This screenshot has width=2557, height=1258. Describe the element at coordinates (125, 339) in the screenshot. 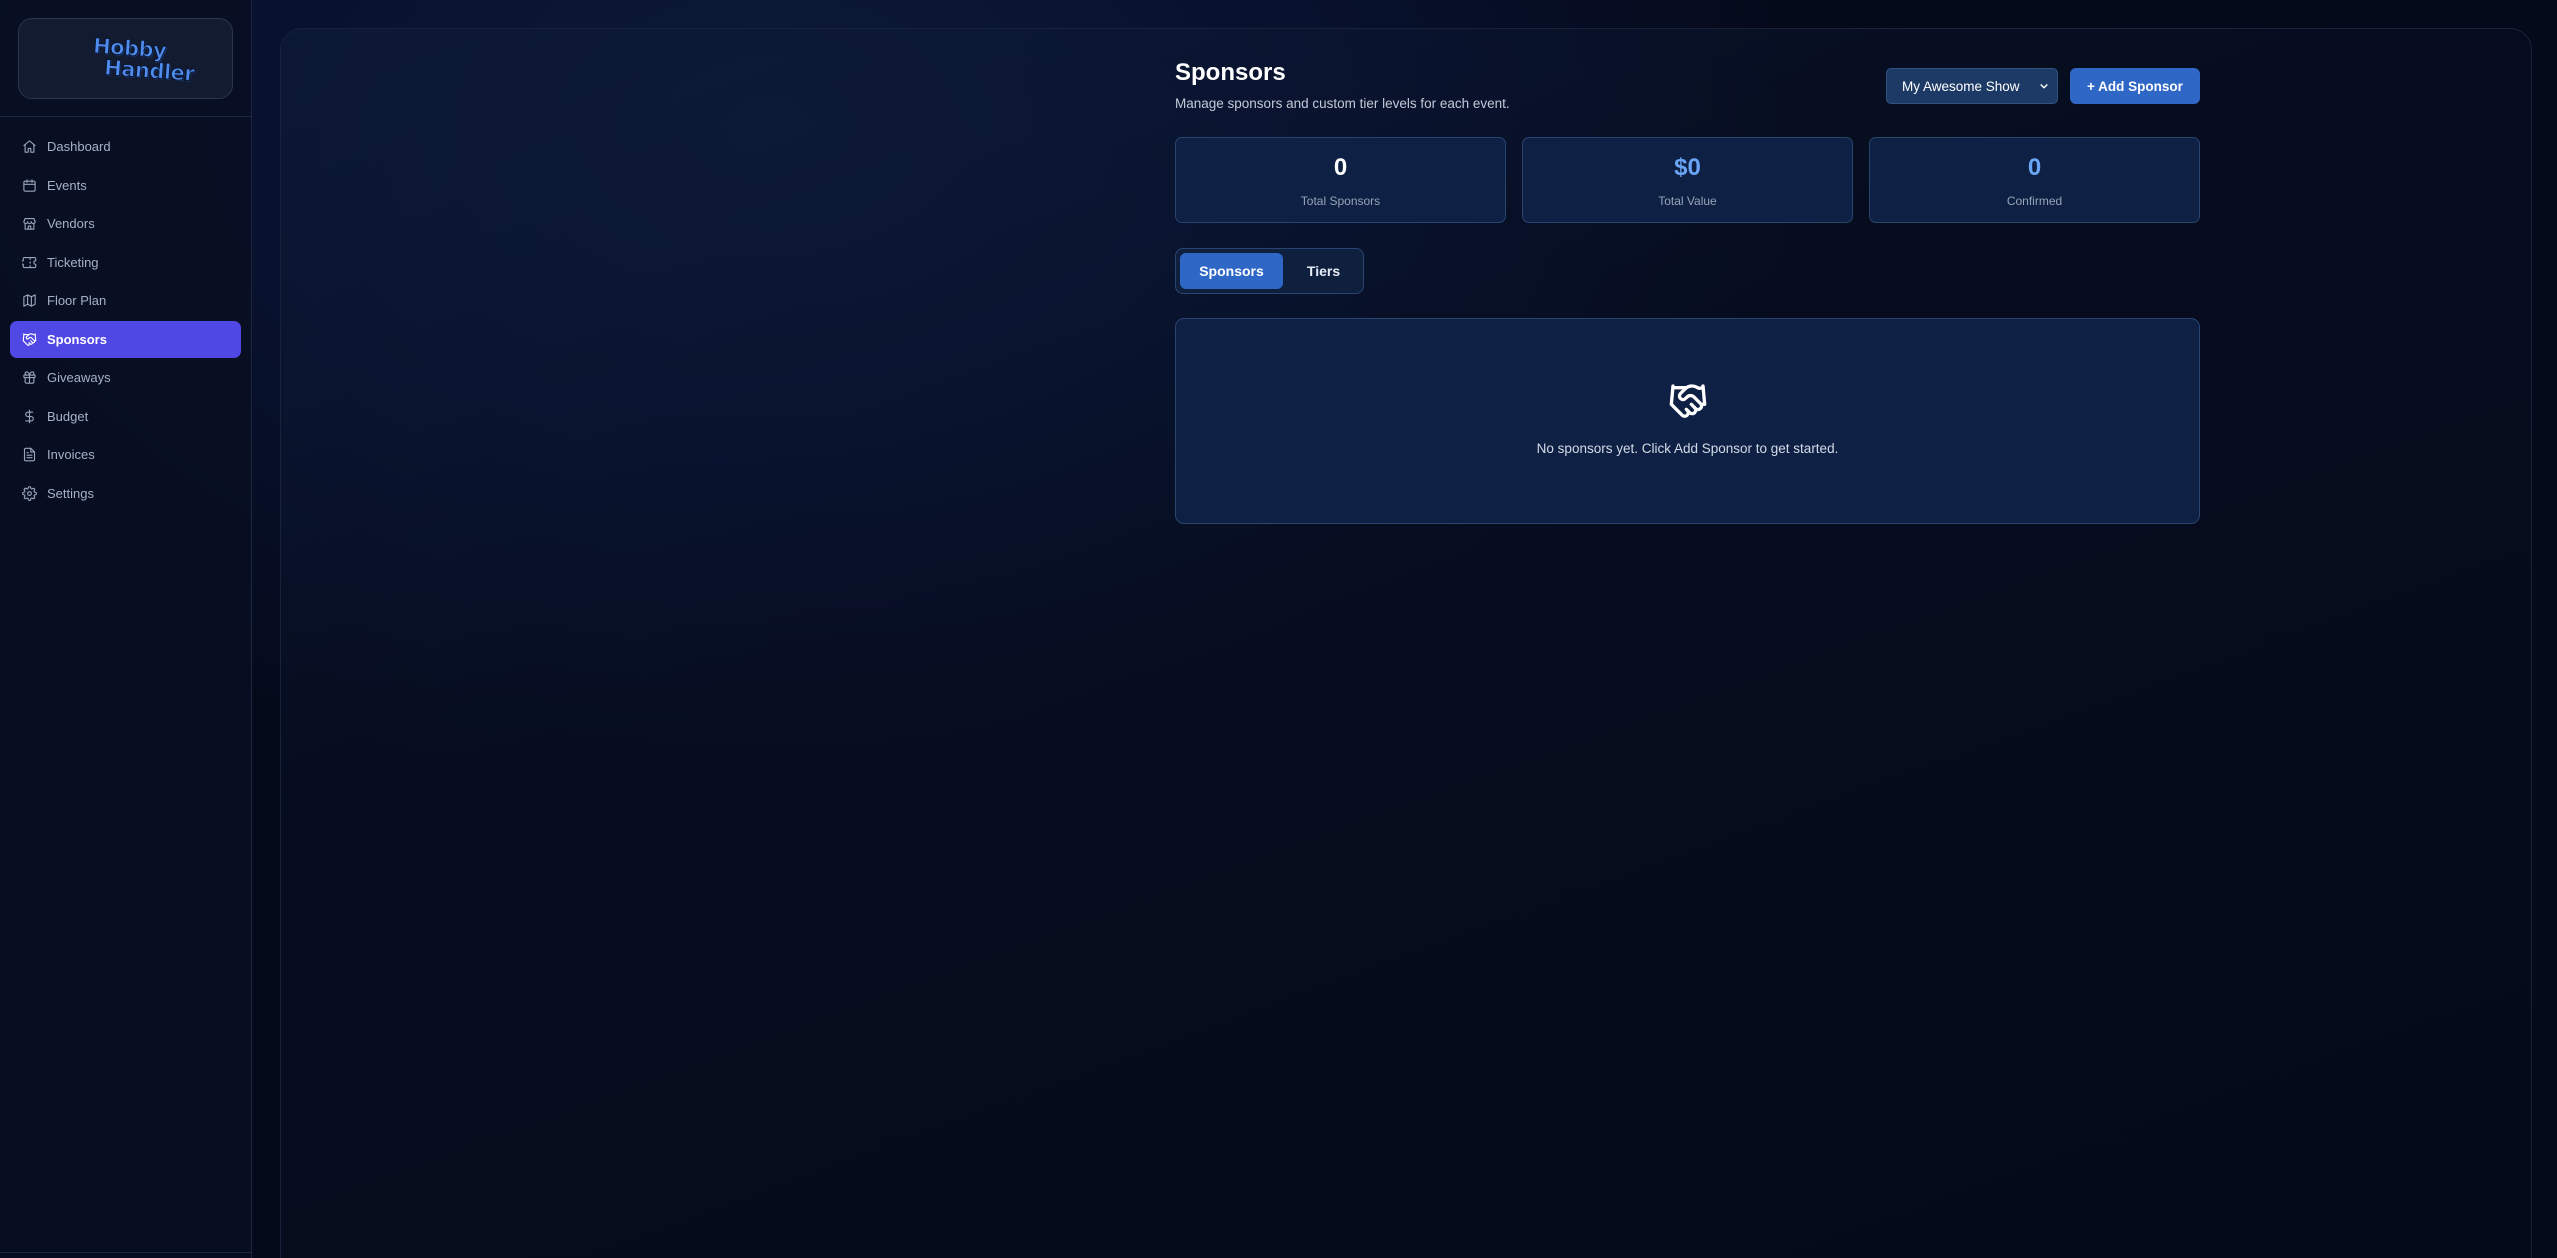

I see `sidebar-item-sponsors: Sponsors` at that location.